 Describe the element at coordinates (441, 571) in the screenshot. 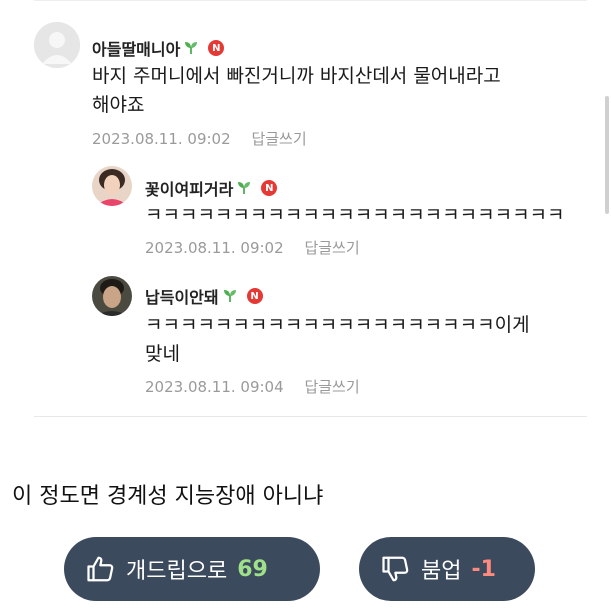

I see `downvote-label: 붐업` at that location.